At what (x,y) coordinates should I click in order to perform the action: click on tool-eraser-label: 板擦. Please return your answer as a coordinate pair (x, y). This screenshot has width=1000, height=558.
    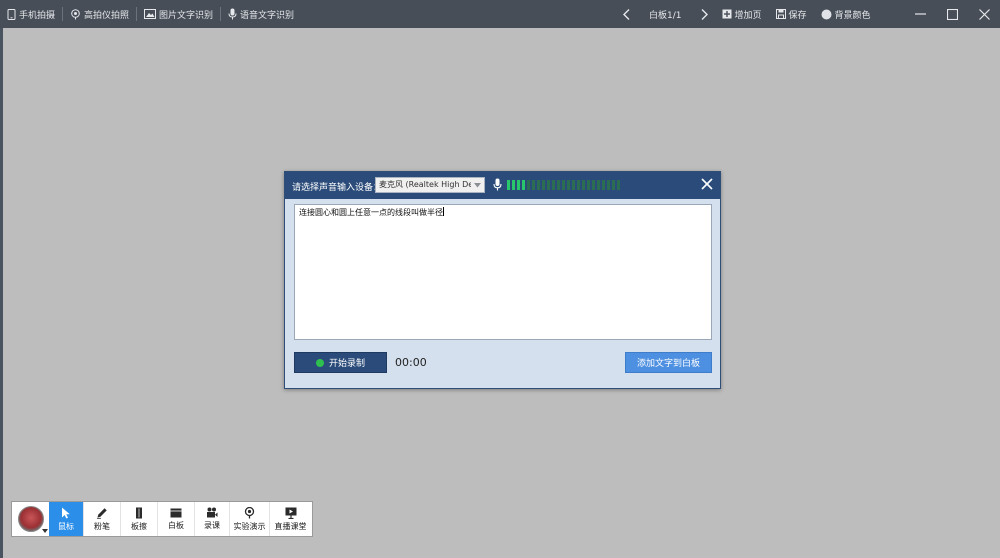
    Looking at the image, I should click on (139, 526).